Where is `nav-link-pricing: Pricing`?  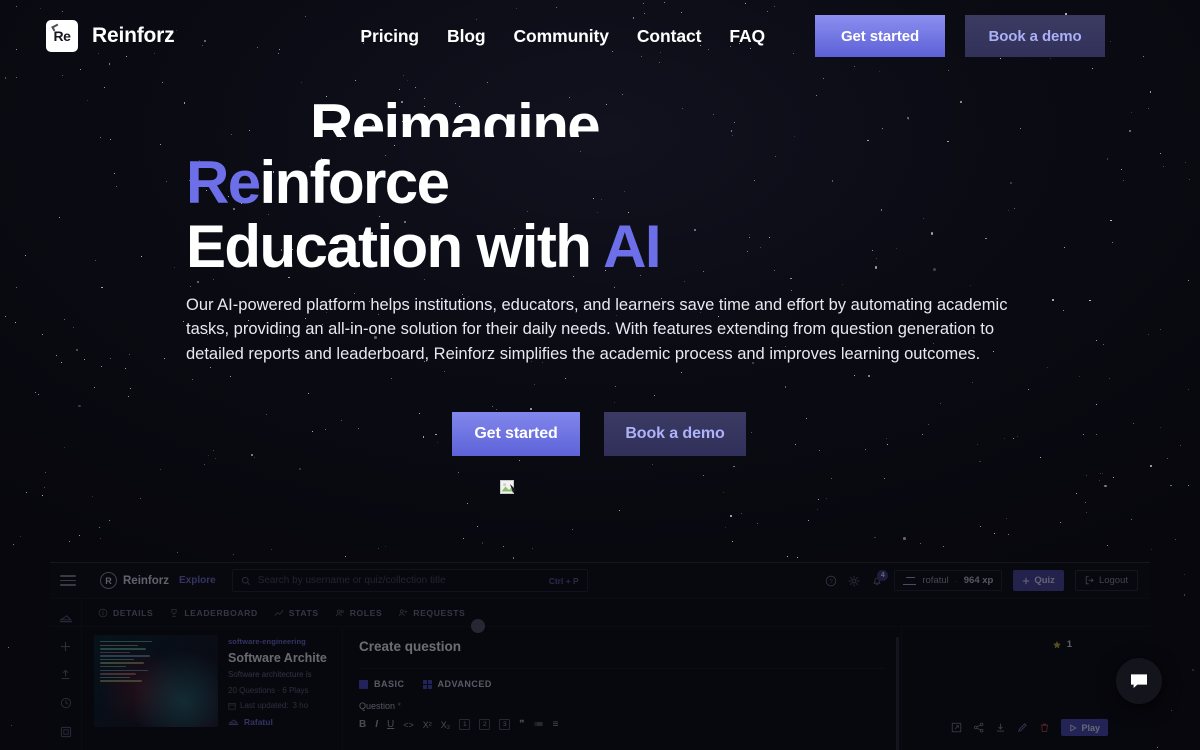
nav-link-pricing: Pricing is located at coordinates (389, 36).